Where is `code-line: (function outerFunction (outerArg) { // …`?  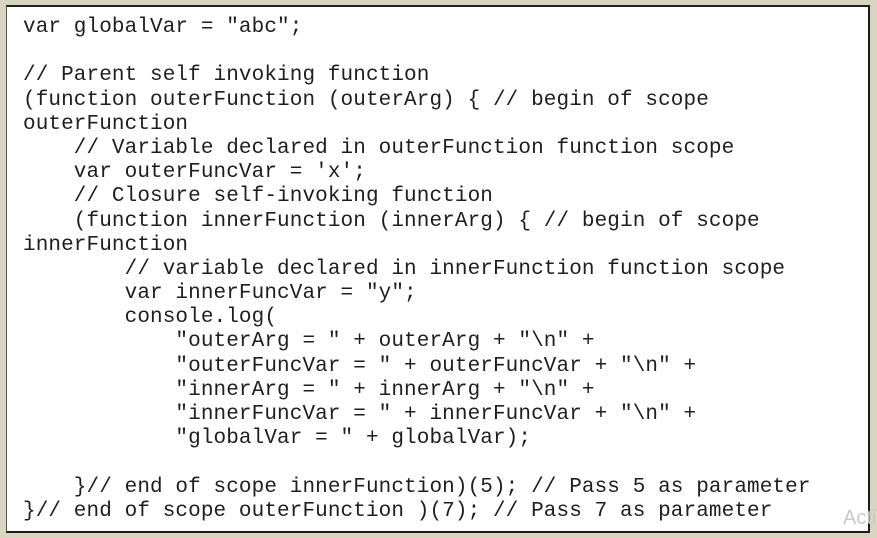 code-line: (function outerFunction (outerArg) { // … is located at coordinates (366, 100).